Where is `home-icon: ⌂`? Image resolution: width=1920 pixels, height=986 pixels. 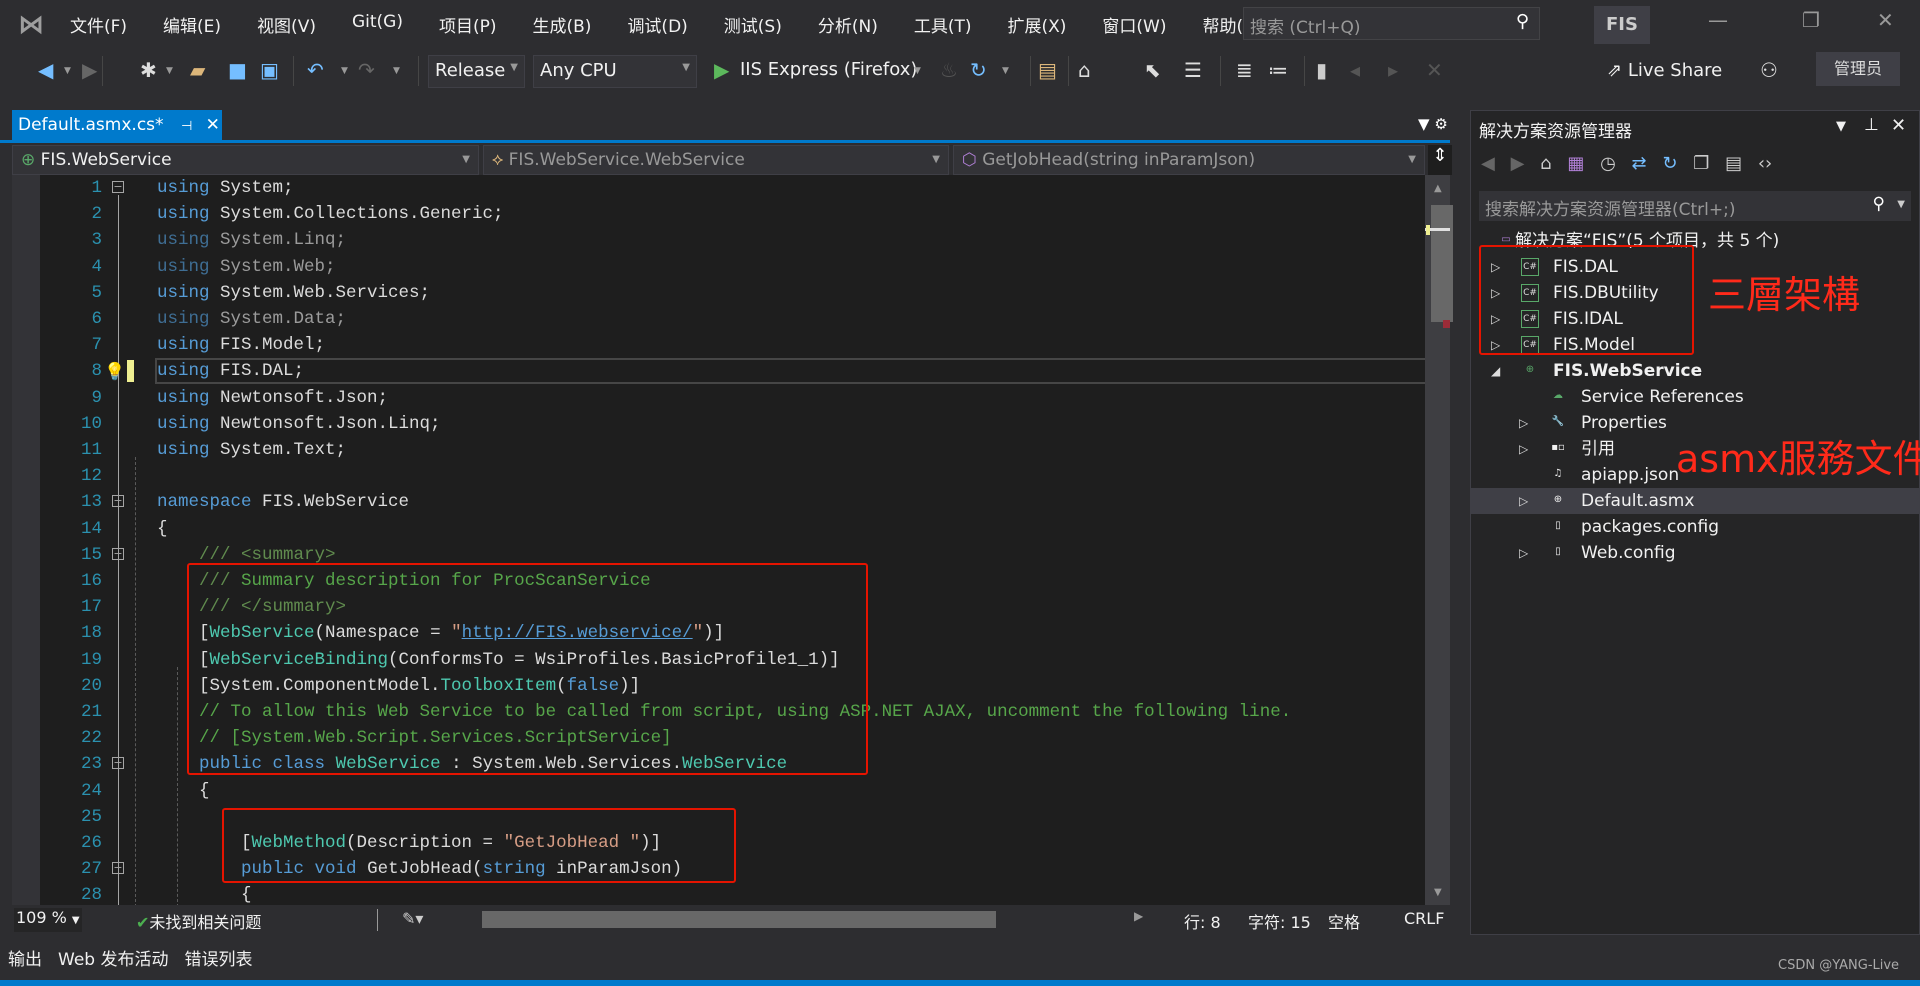 home-icon: ⌂ is located at coordinates (1545, 163).